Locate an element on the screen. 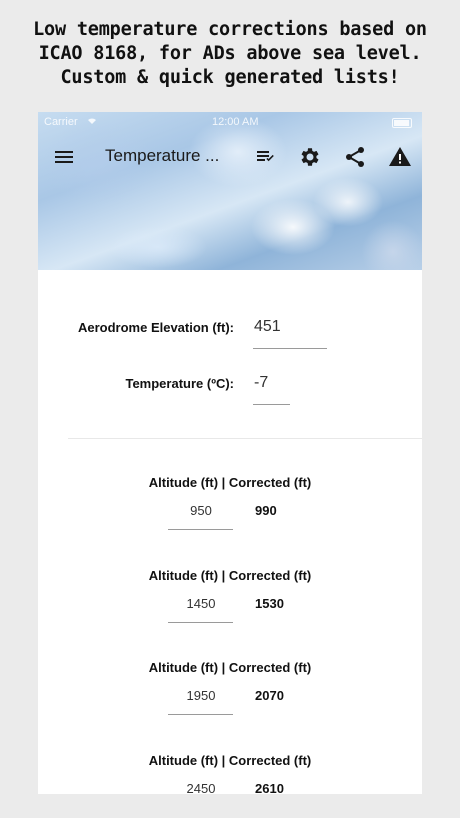 The width and height of the screenshot is (460, 818). status-time: 12:00 AM is located at coordinates (235, 122).